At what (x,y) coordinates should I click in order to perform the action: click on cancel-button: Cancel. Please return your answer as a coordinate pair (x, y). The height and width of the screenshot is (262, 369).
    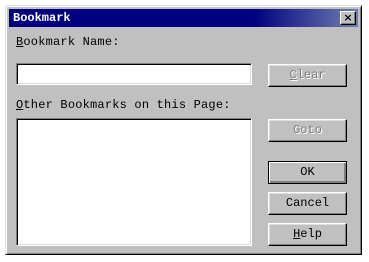
    Looking at the image, I should click on (307, 203).